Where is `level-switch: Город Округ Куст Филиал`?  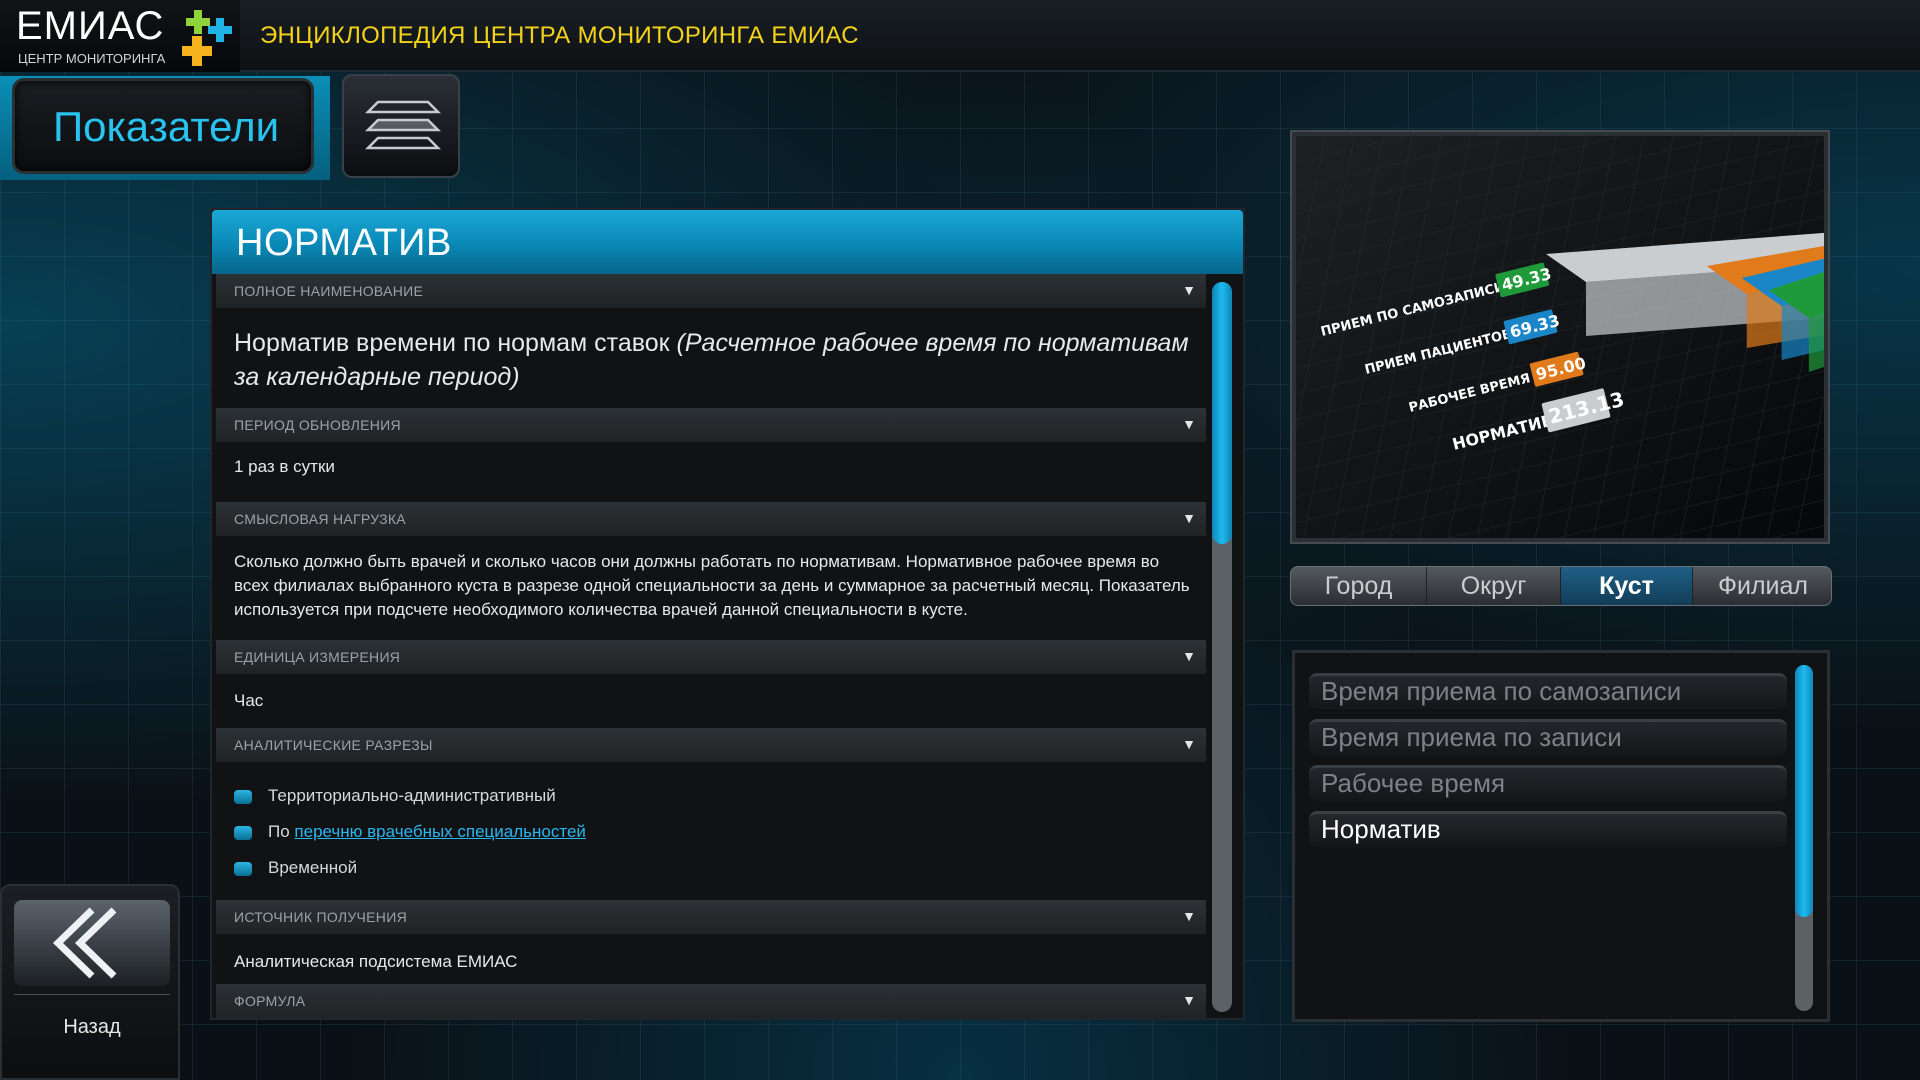 level-switch: Город Округ Куст Филиал is located at coordinates (1561, 586).